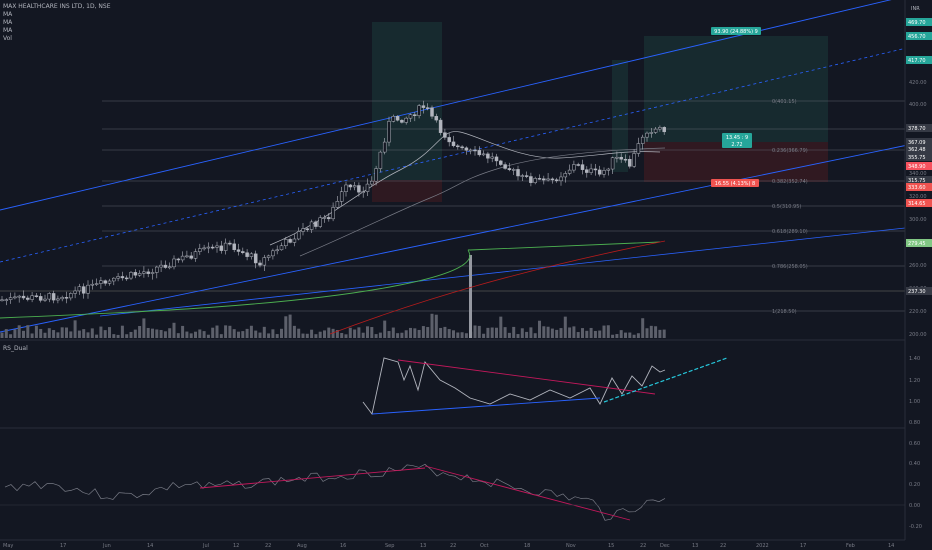 The image size is (932, 550). What do you see at coordinates (915, 527) in the screenshot?
I see `osc-tick: -0.20` at bounding box center [915, 527].